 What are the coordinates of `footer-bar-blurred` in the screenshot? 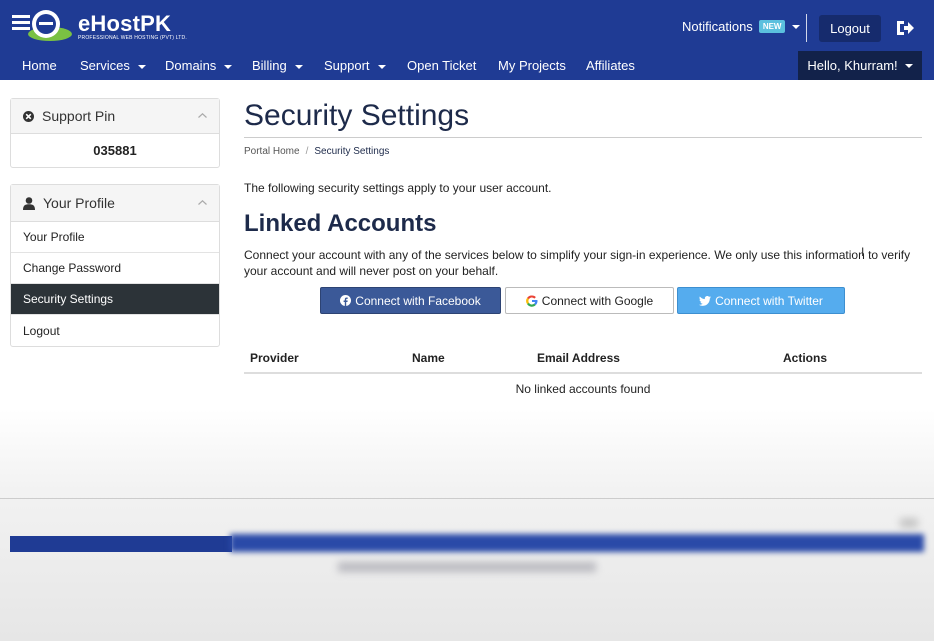 It's located at (577, 543).